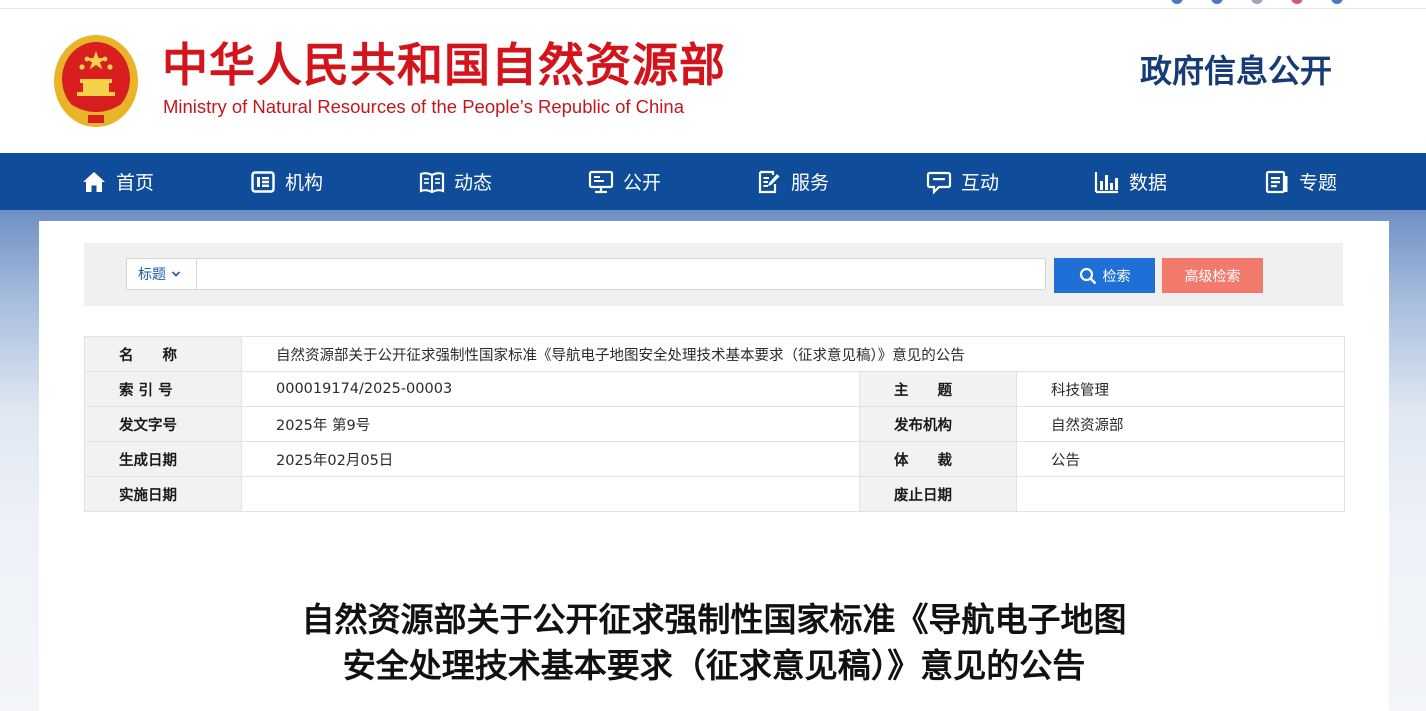 This screenshot has height=711, width=1426. I want to click on meta-expiry-date-value, so click(1180, 494).